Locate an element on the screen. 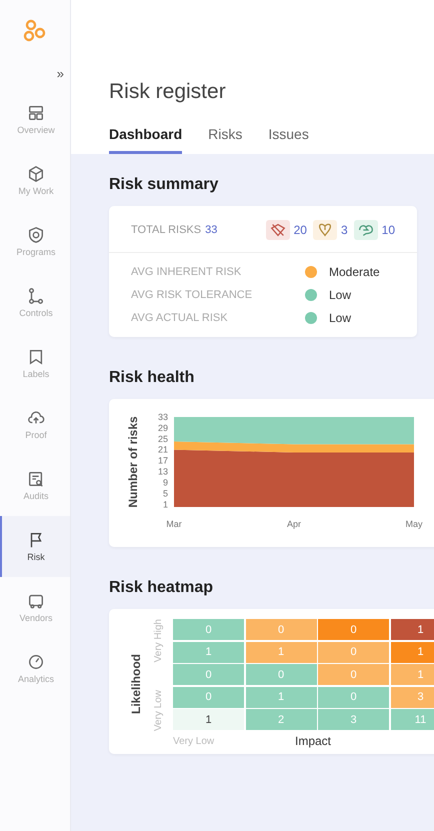  tick-label: 17 is located at coordinates (163, 461).